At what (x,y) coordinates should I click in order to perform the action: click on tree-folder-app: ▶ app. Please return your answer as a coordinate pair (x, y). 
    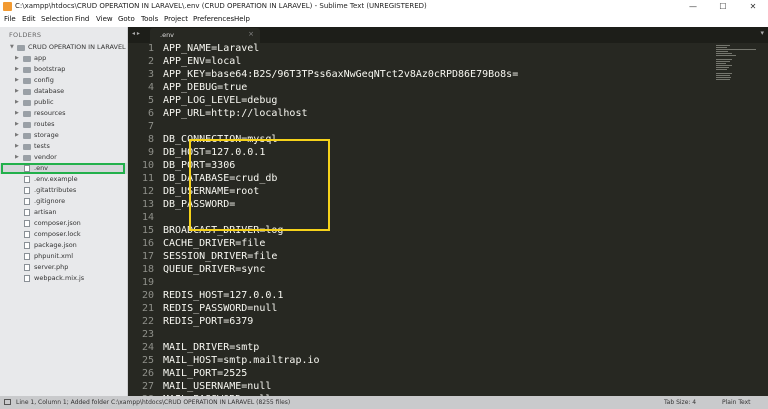
    Looking at the image, I should click on (63, 58).